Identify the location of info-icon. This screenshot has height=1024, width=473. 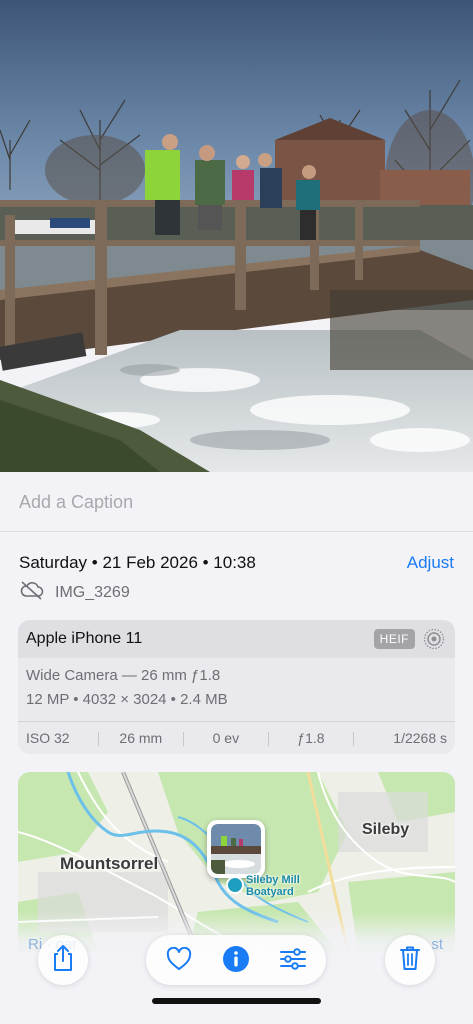
(236, 961).